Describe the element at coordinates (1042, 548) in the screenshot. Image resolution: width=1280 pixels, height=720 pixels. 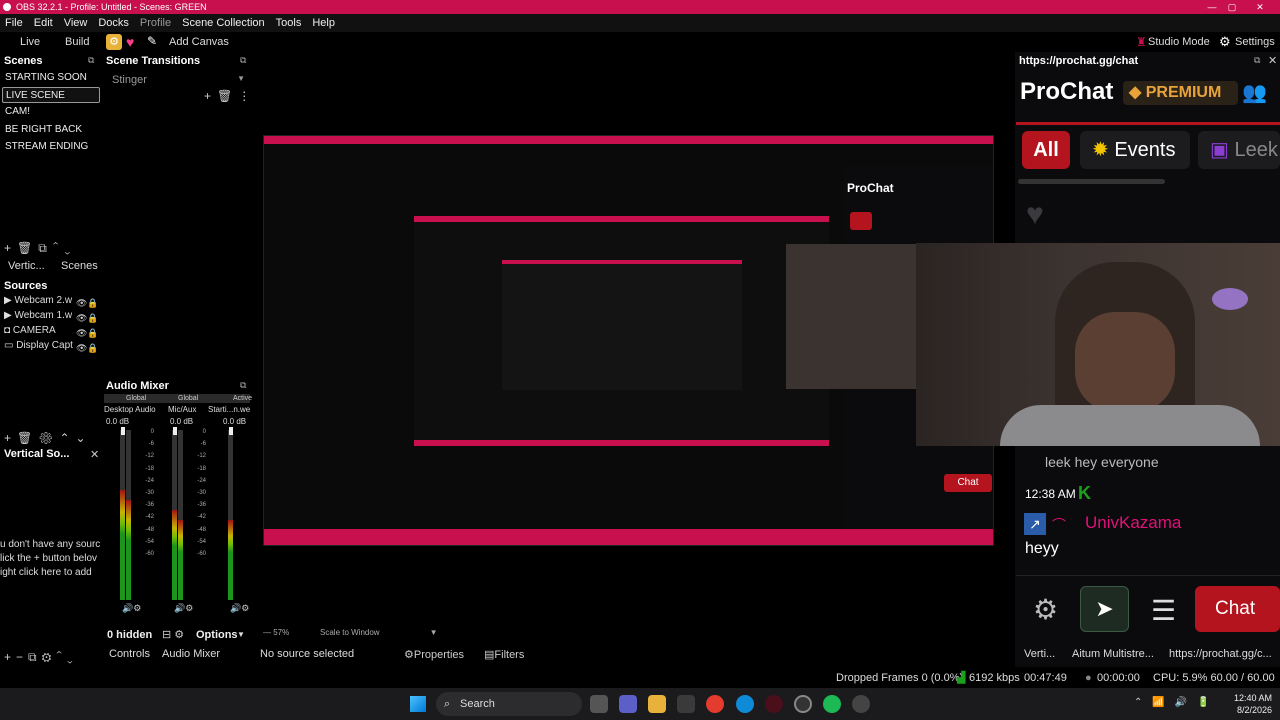
I see `chat-message: heyy` at that location.